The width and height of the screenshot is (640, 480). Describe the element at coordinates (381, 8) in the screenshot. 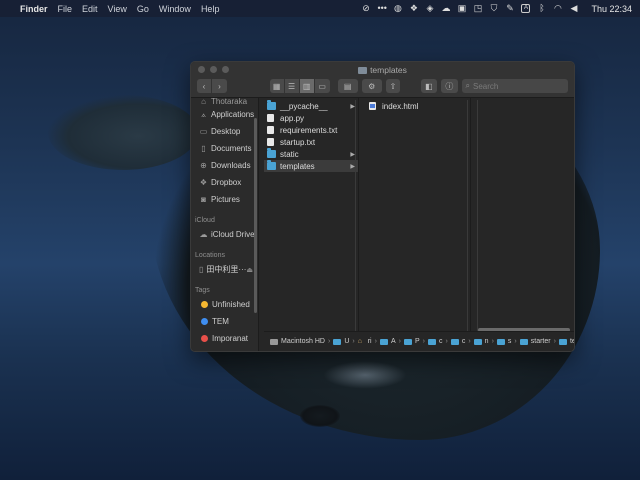

I see `dots-status-icon: •••` at that location.